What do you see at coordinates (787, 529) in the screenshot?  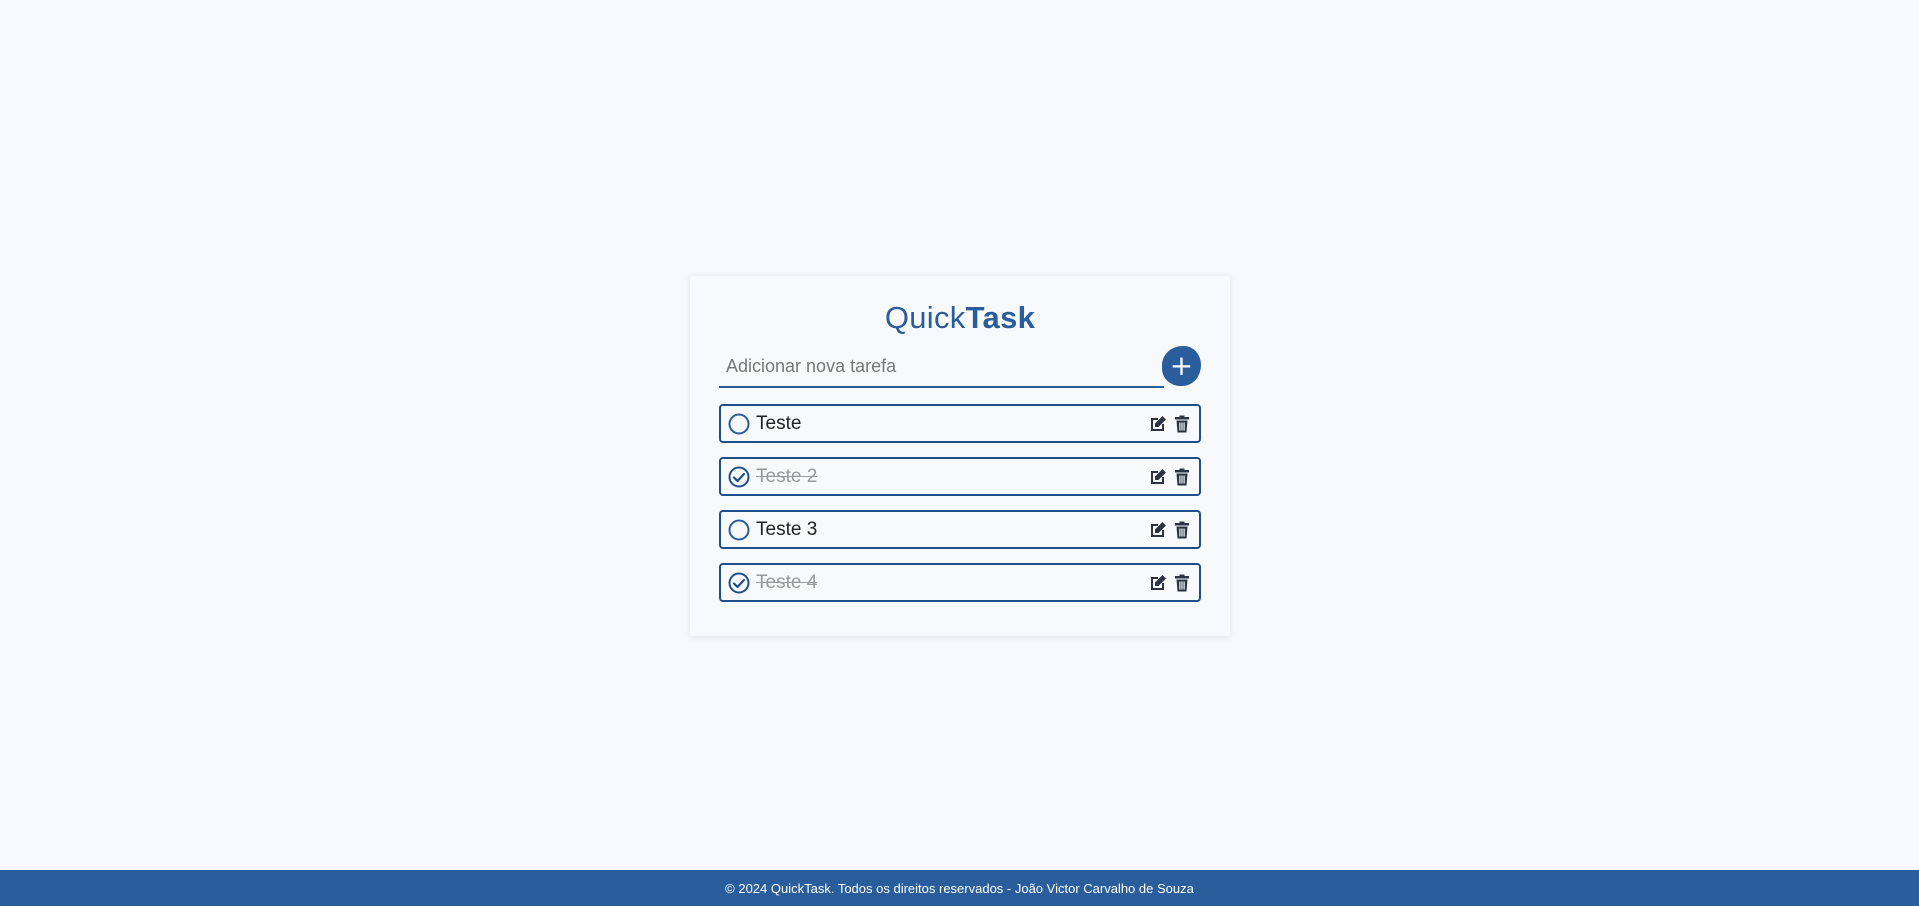 I see `task-text: Teste 3` at bounding box center [787, 529].